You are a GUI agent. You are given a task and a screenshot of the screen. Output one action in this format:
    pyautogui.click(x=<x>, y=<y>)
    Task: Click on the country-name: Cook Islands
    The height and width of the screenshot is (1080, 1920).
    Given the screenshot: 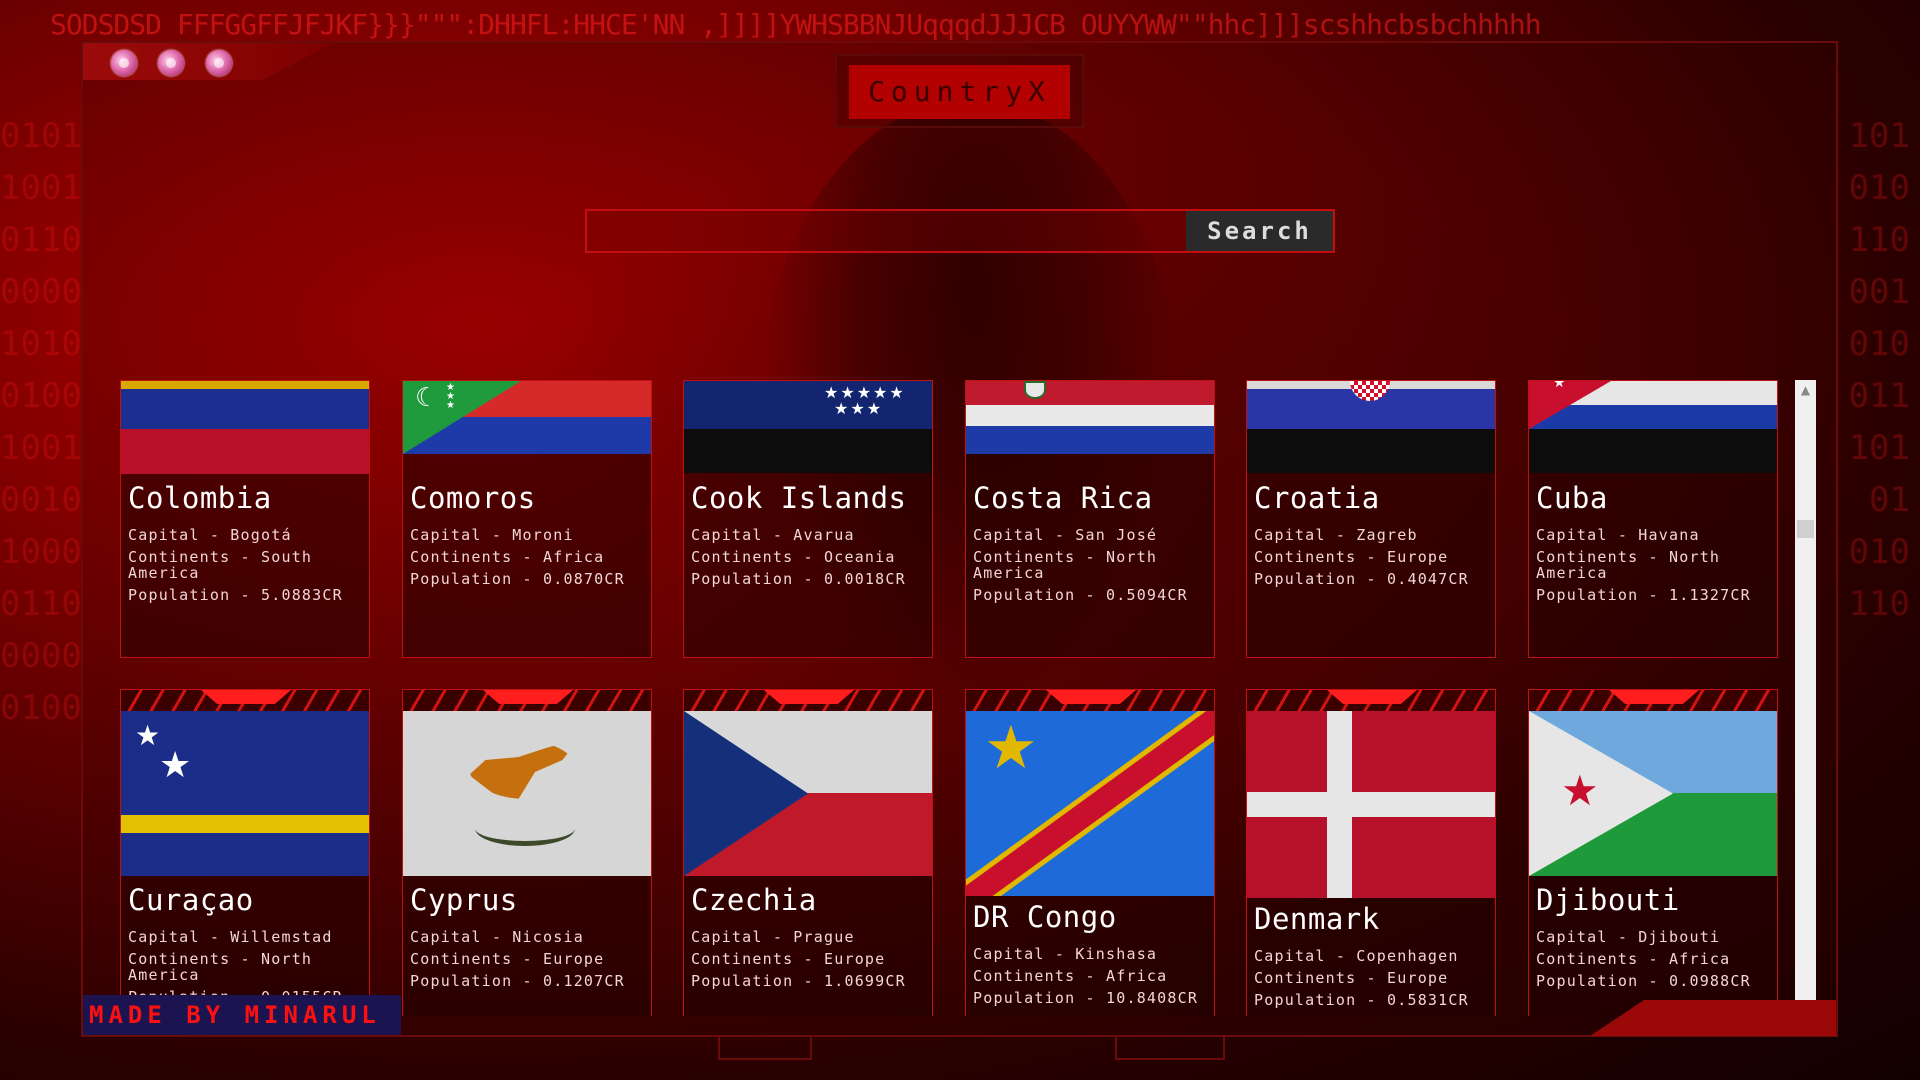 What is the action you would take?
    pyautogui.click(x=799, y=498)
    